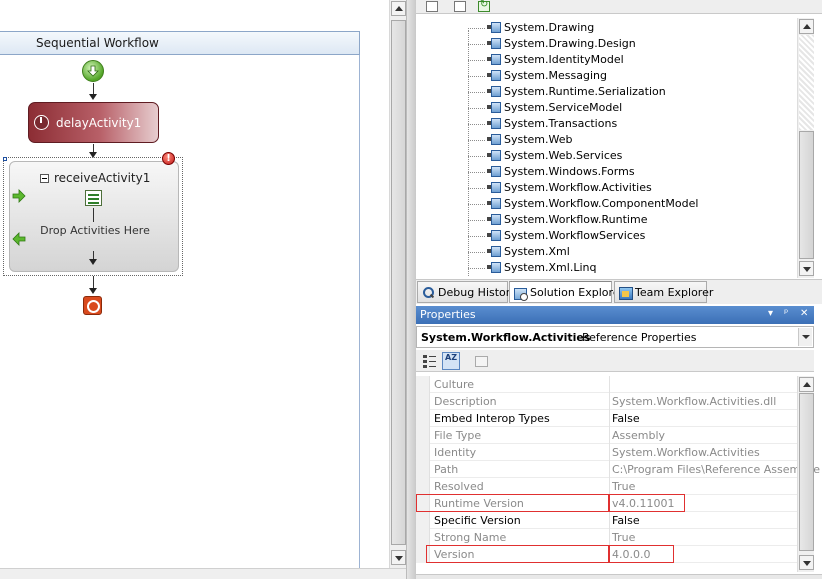 This screenshot has width=822, height=579. Describe the element at coordinates (607, 44) in the screenshot. I see `tree-item: System.Drawing.Design` at that location.